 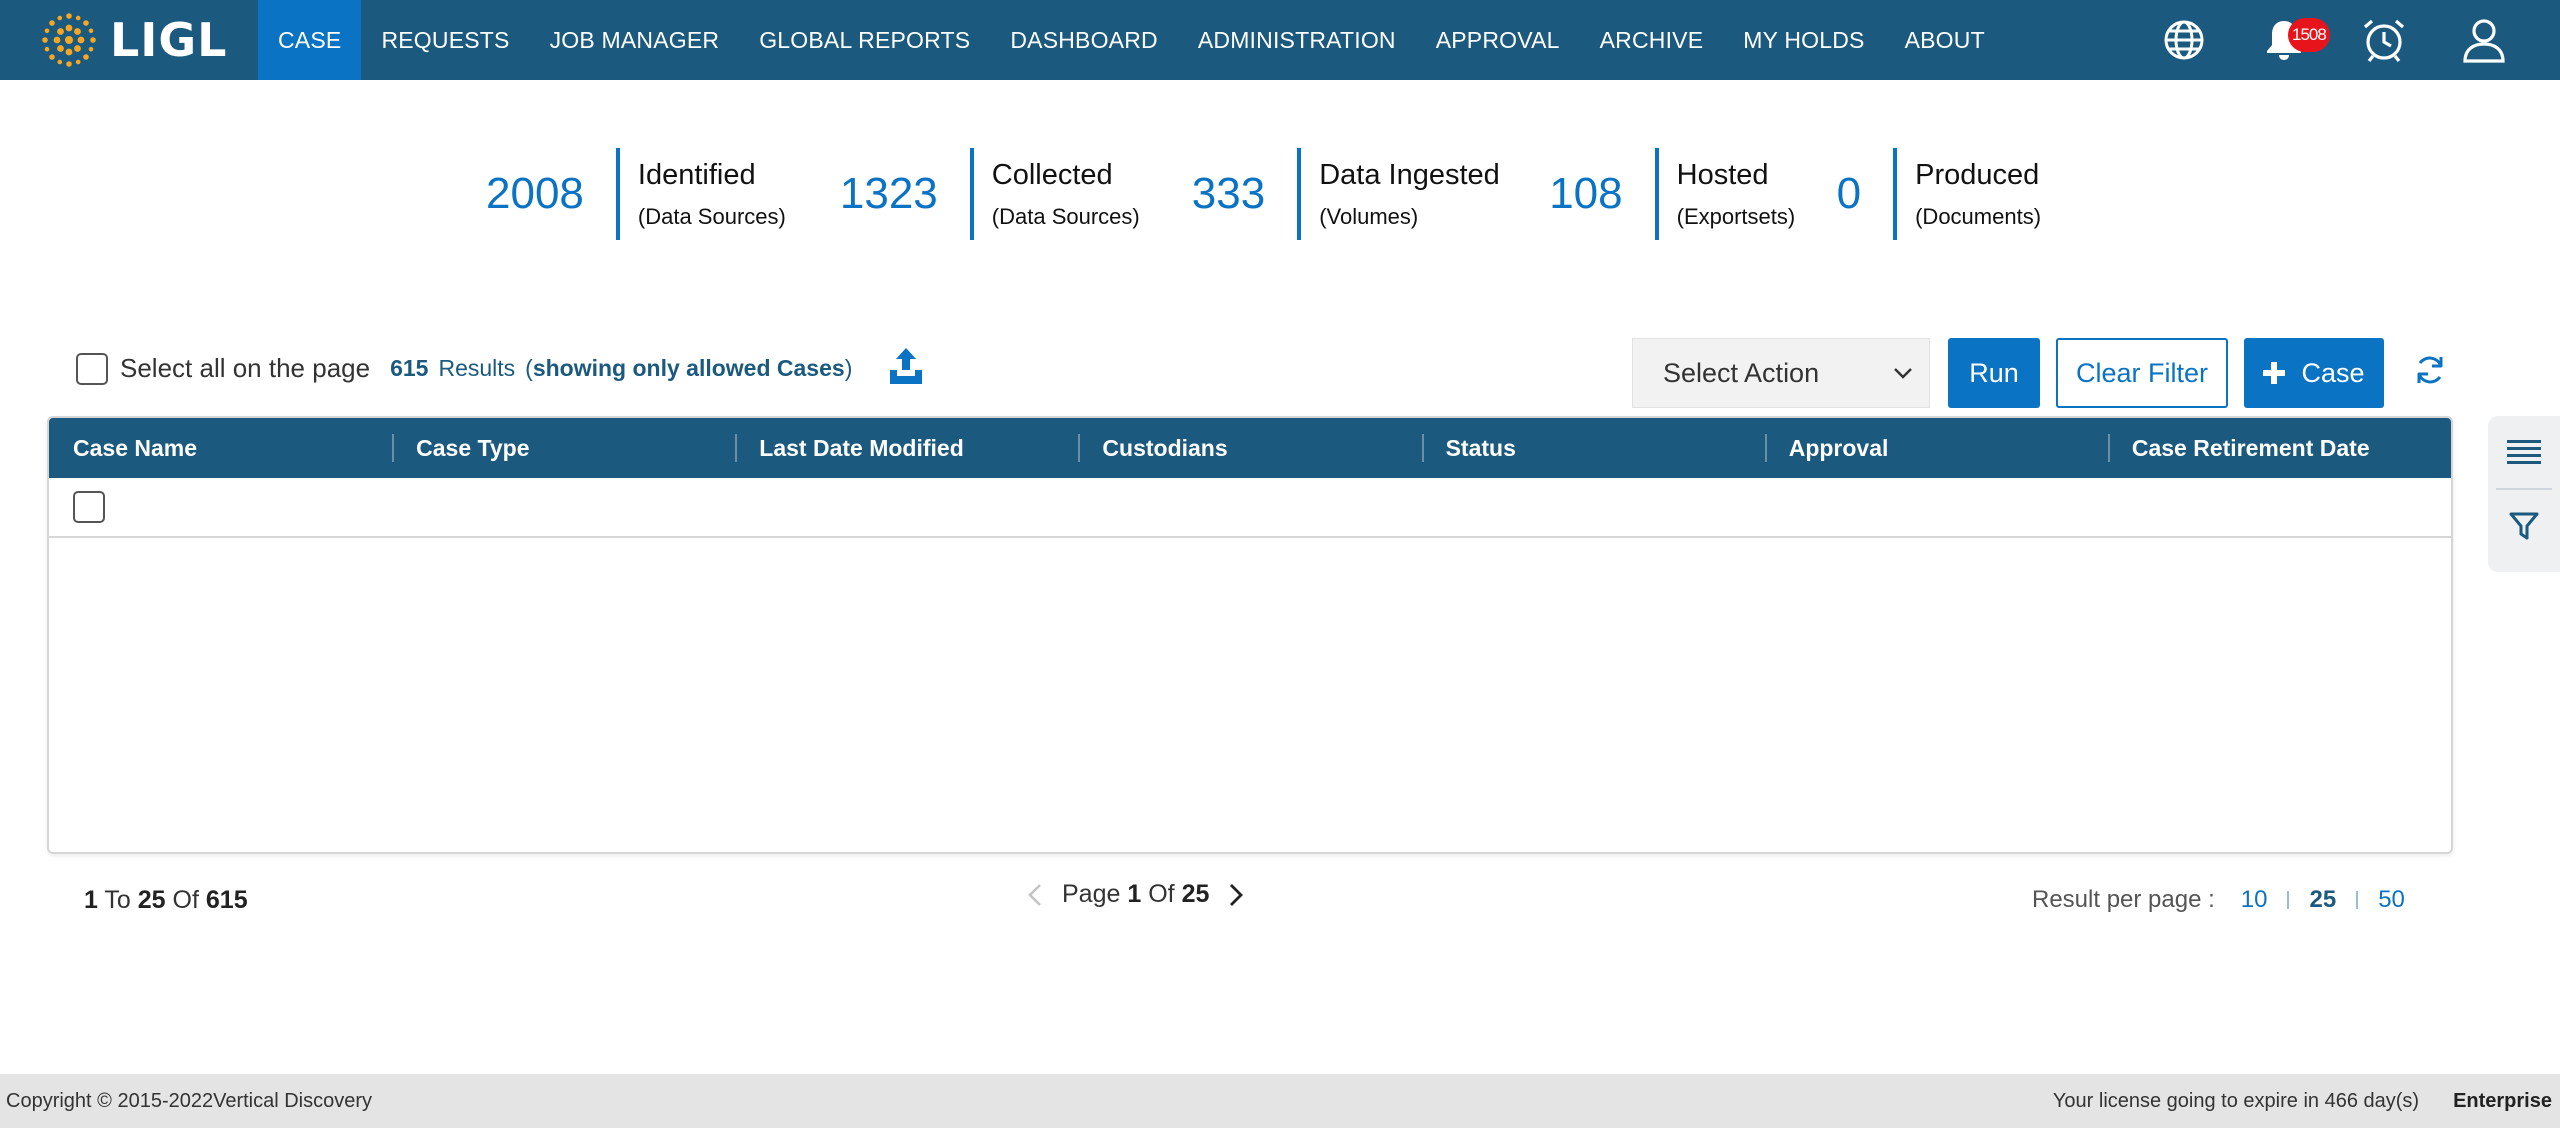 What do you see at coordinates (477, 368) in the screenshot?
I see `results-word: Results` at bounding box center [477, 368].